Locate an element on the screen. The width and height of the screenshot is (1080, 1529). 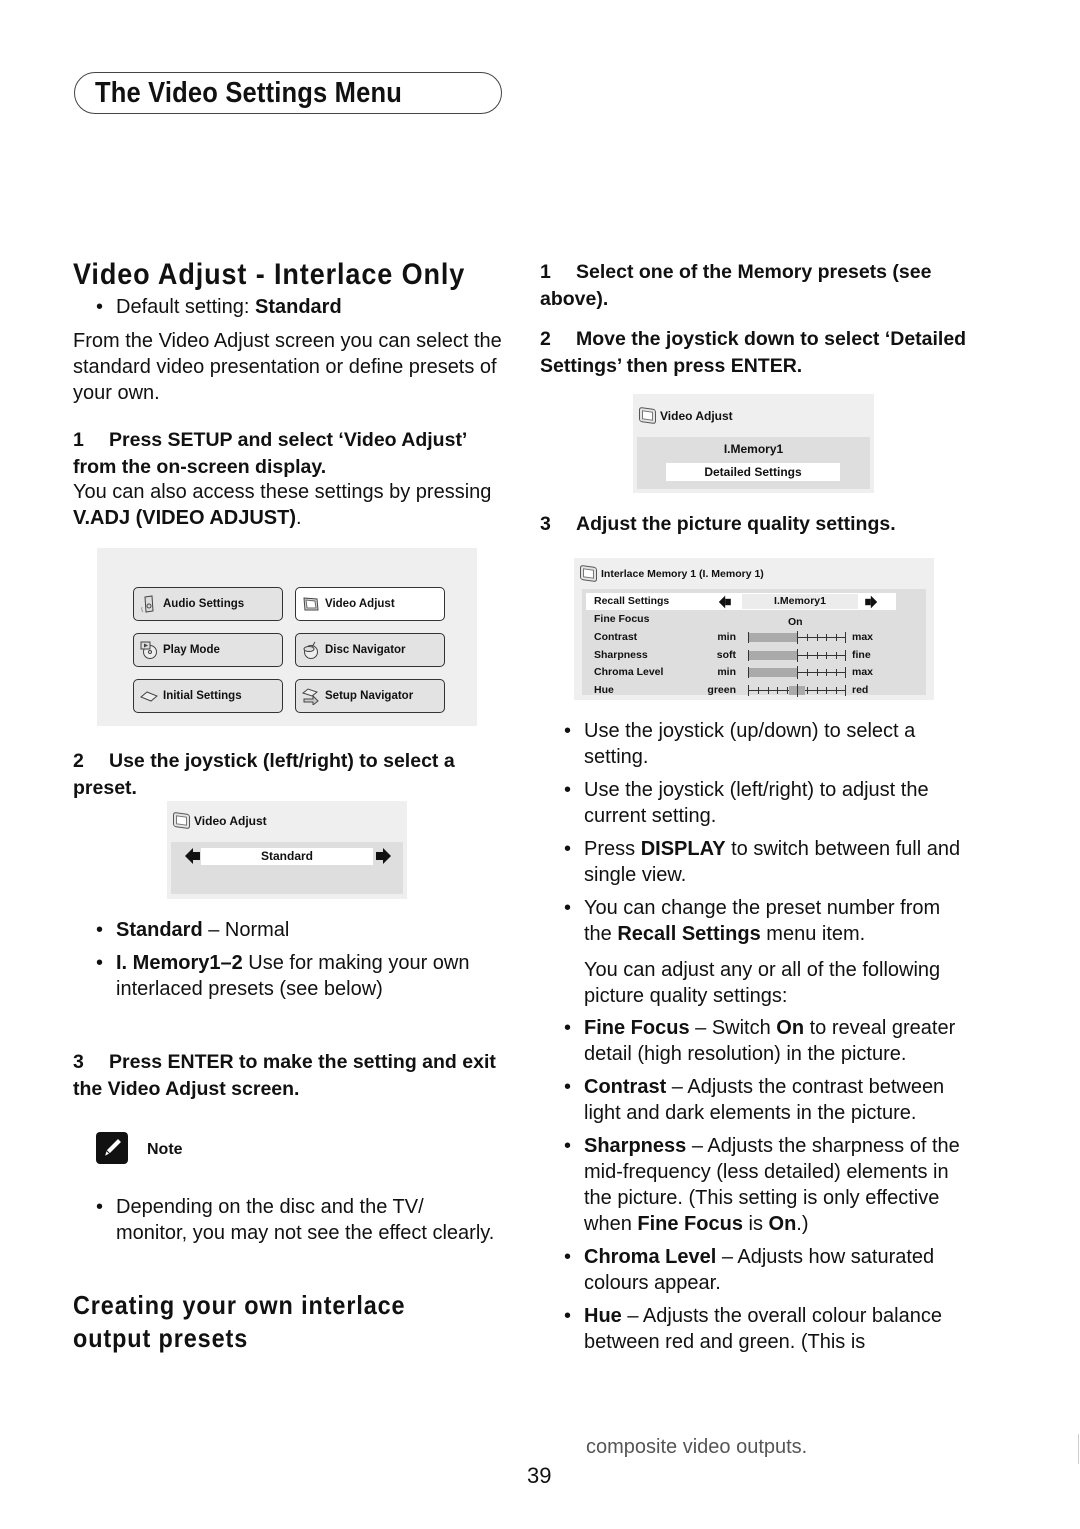
detail-osd-title: Interlace Memory 1 (I. Memory 1) is located at coordinates (672, 573).